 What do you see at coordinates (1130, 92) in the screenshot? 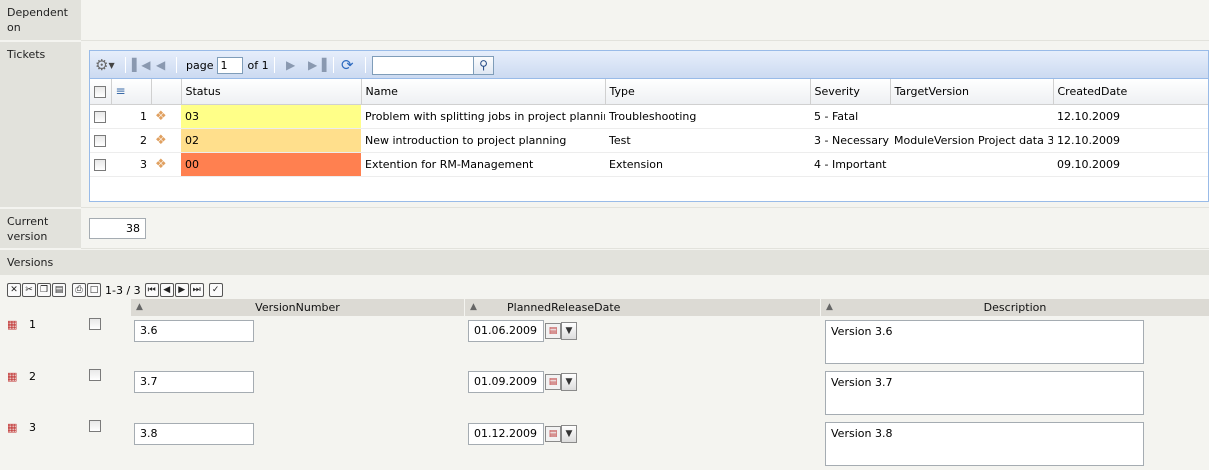
I see `column-header-createddate: CreatedDate` at bounding box center [1130, 92].